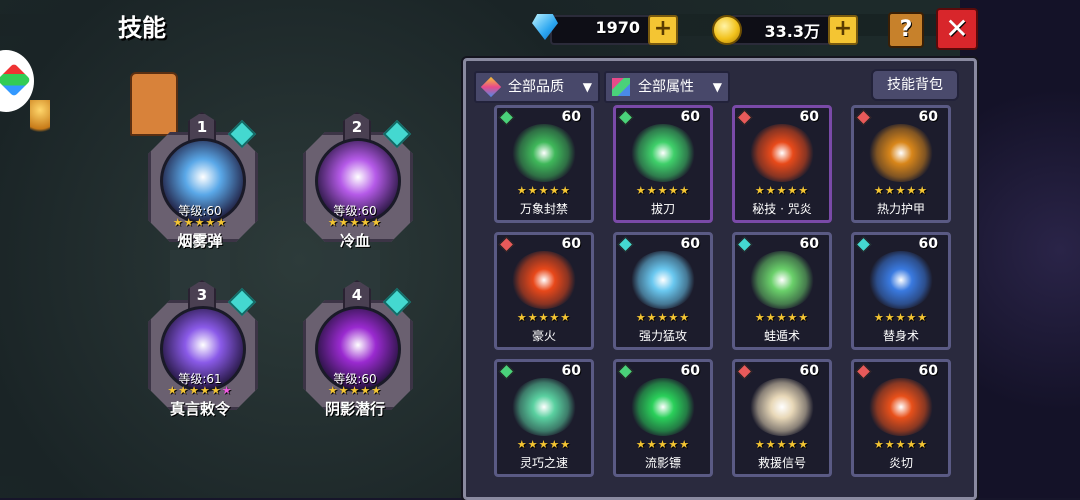 This screenshot has width=1080, height=500. What do you see at coordinates (200, 350) in the screenshot?
I see `equipped-skill-slot-3: 3 等级:61 ★★★★★★ 真言敕令` at bounding box center [200, 350].